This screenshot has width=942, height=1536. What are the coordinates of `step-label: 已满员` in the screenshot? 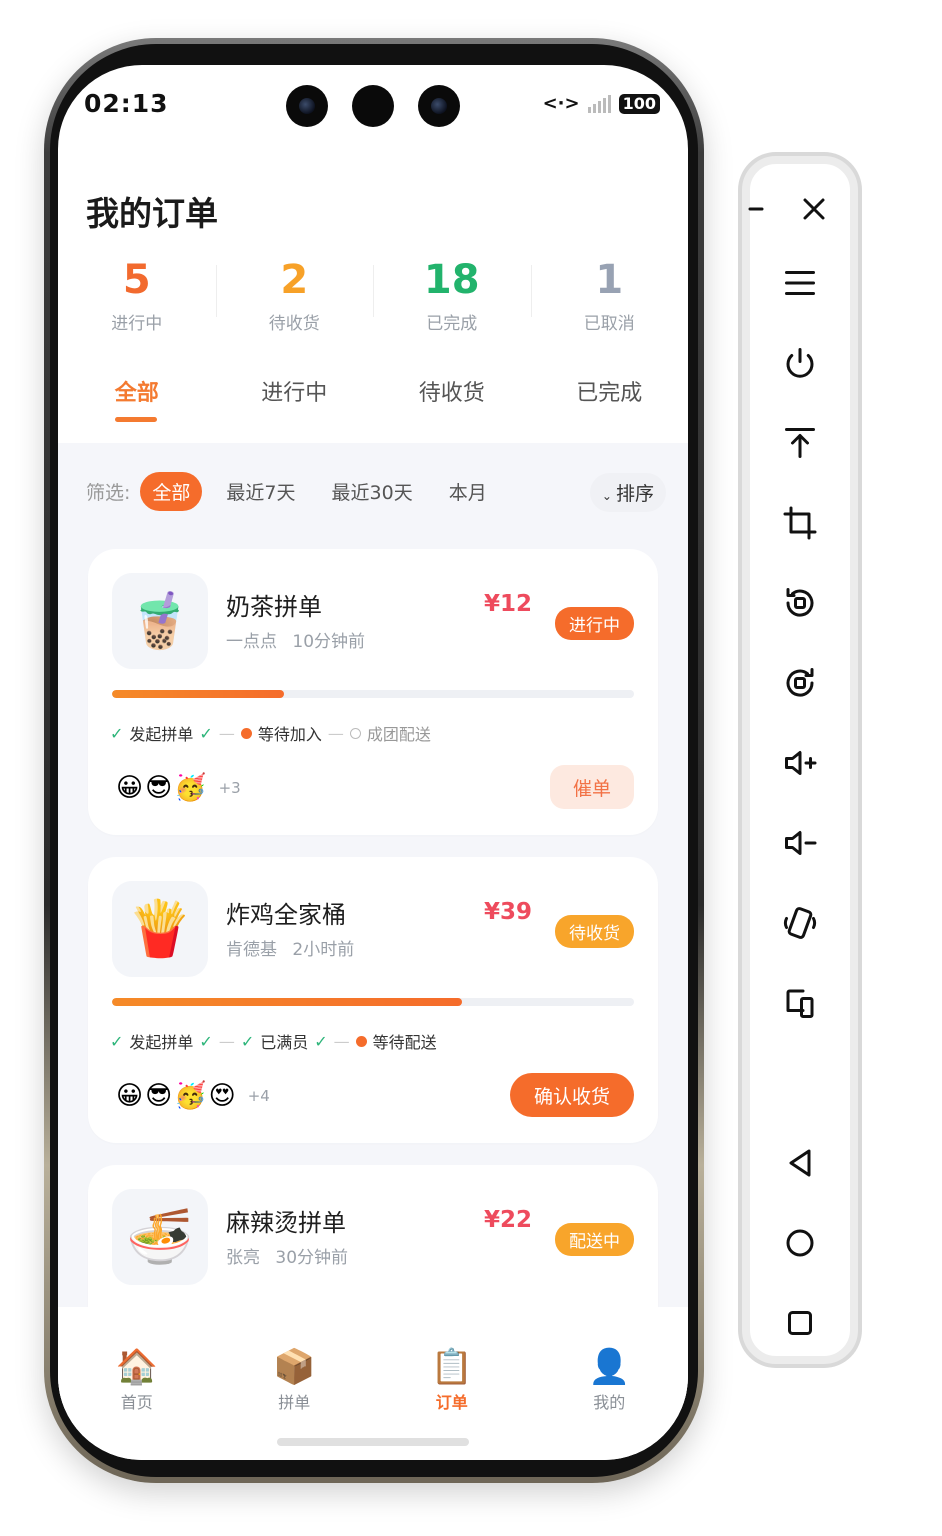 It's located at (284, 1042).